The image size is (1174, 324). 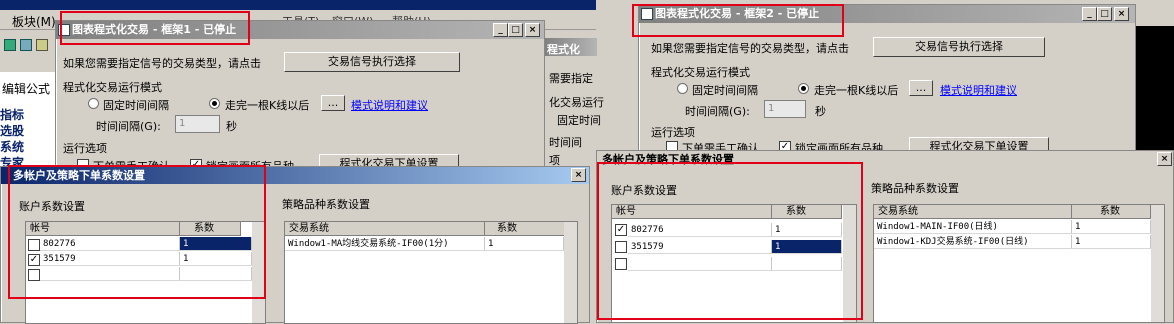 I want to click on fragment-text: 固定时间, so click(x=579, y=120).